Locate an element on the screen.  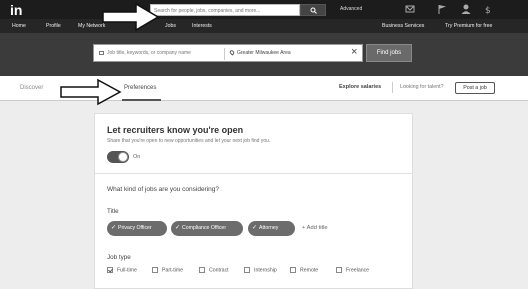
open-to-opportunities-toggle is located at coordinates (118, 157).